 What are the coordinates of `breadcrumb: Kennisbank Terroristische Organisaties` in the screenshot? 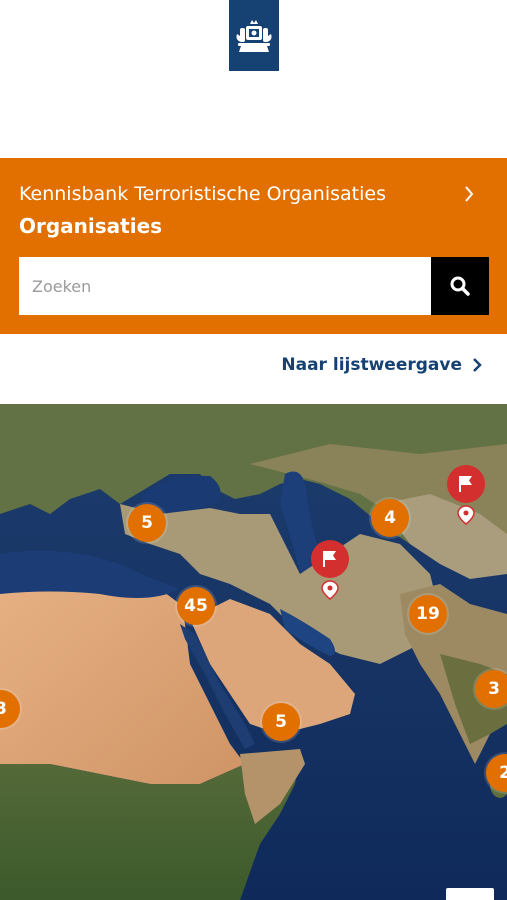 It's located at (254, 194).